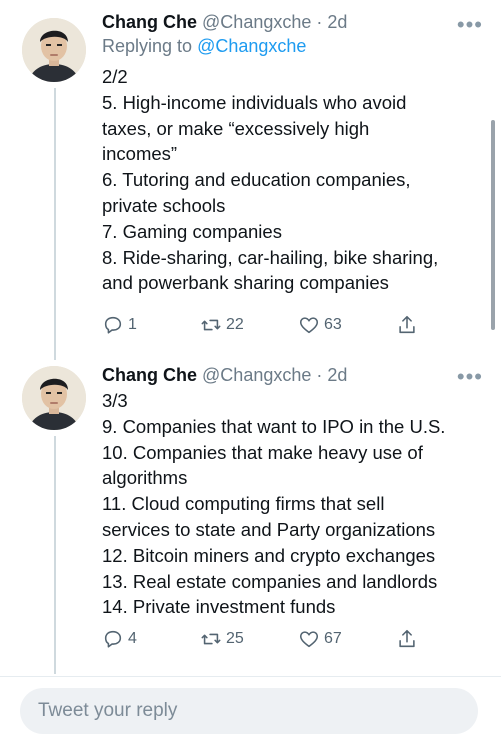  I want to click on tweet-line: and powerbank sharing companies, so click(245, 283).